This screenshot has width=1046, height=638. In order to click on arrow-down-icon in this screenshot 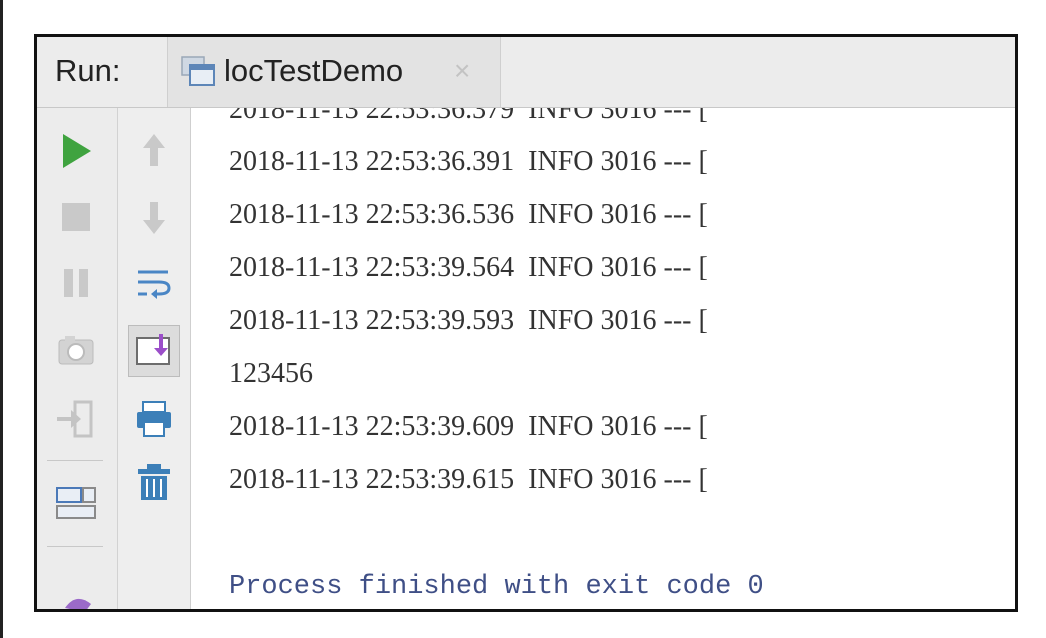, I will do `click(154, 218)`.